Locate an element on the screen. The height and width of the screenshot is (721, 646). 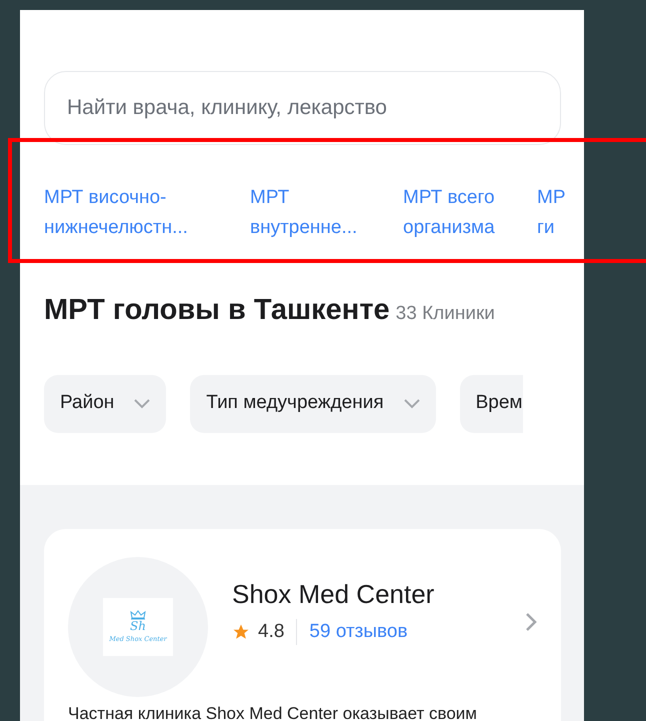
rating-value: 4.8 is located at coordinates (271, 632).